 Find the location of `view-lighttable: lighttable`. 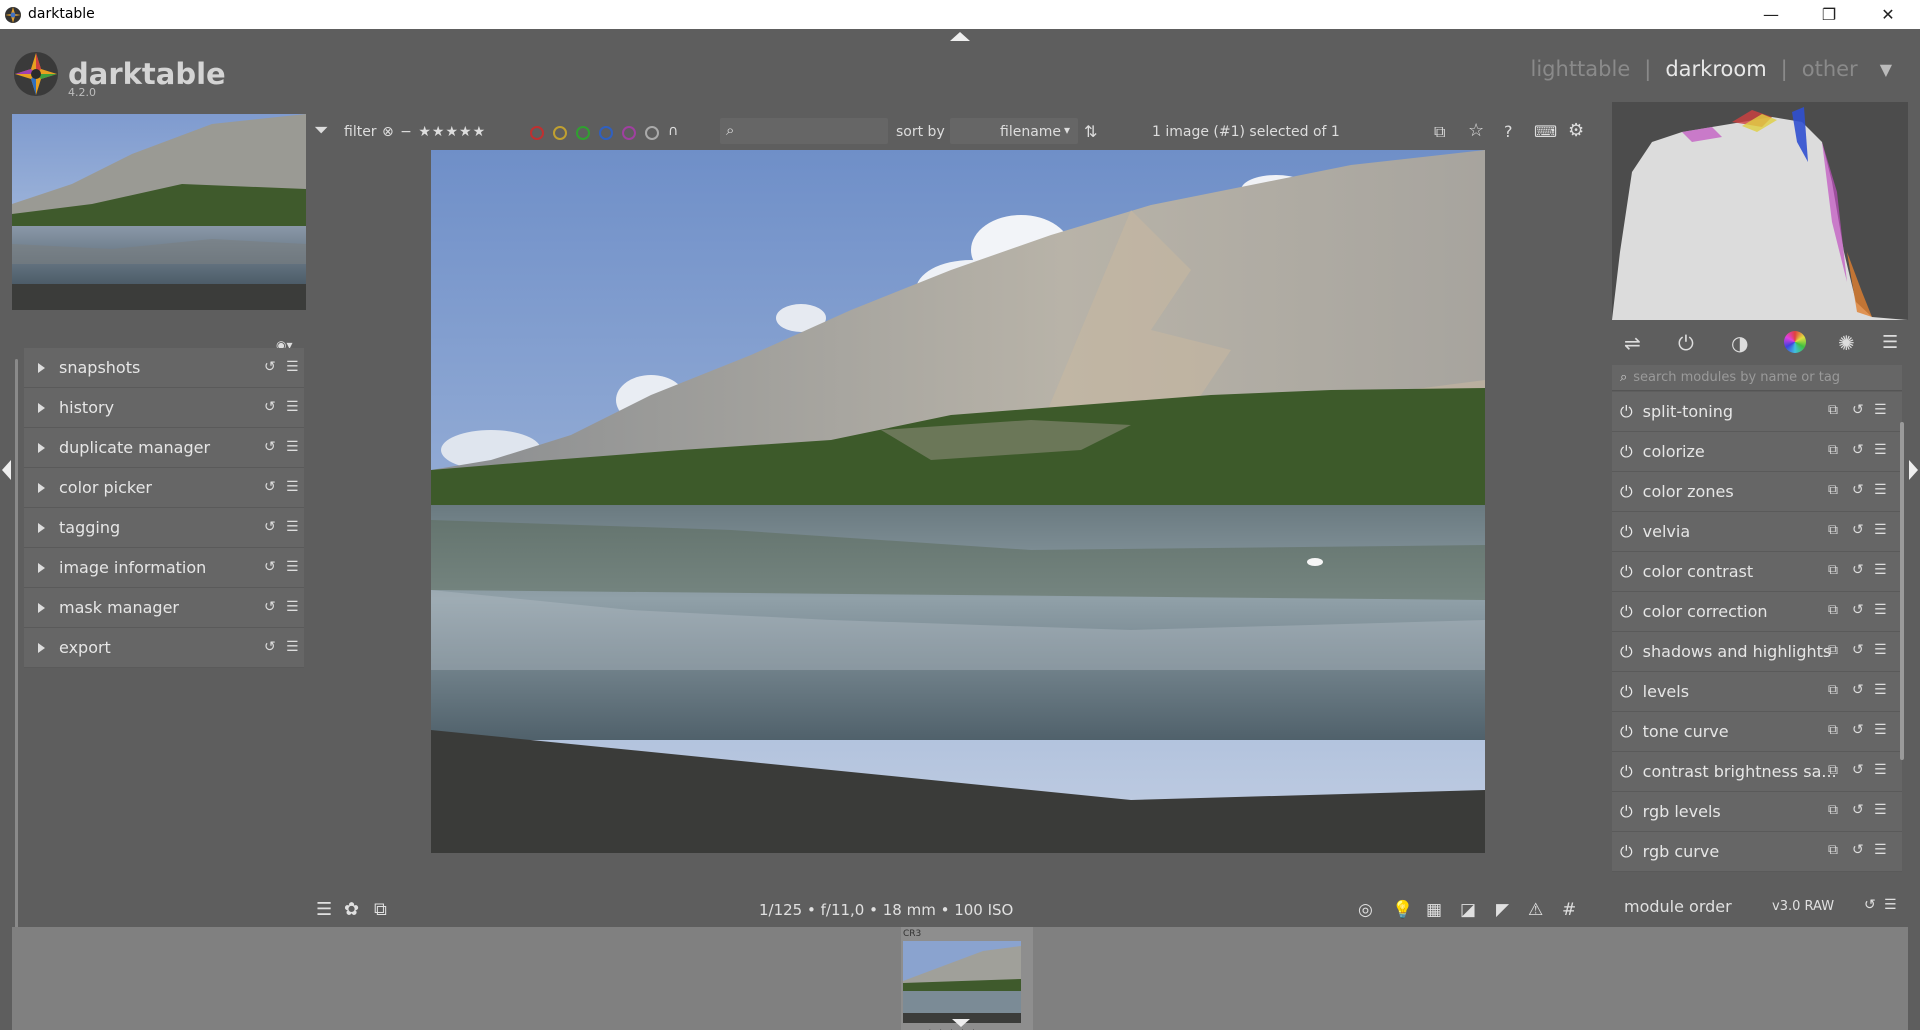

view-lighttable: lighttable is located at coordinates (1581, 69).